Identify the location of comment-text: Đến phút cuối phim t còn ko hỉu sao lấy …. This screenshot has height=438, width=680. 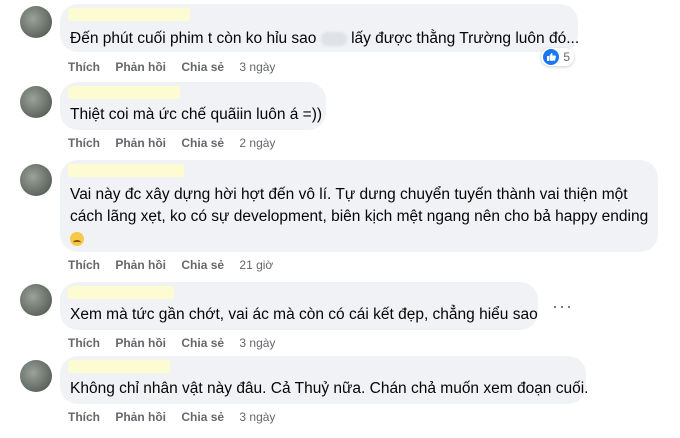
(325, 38).